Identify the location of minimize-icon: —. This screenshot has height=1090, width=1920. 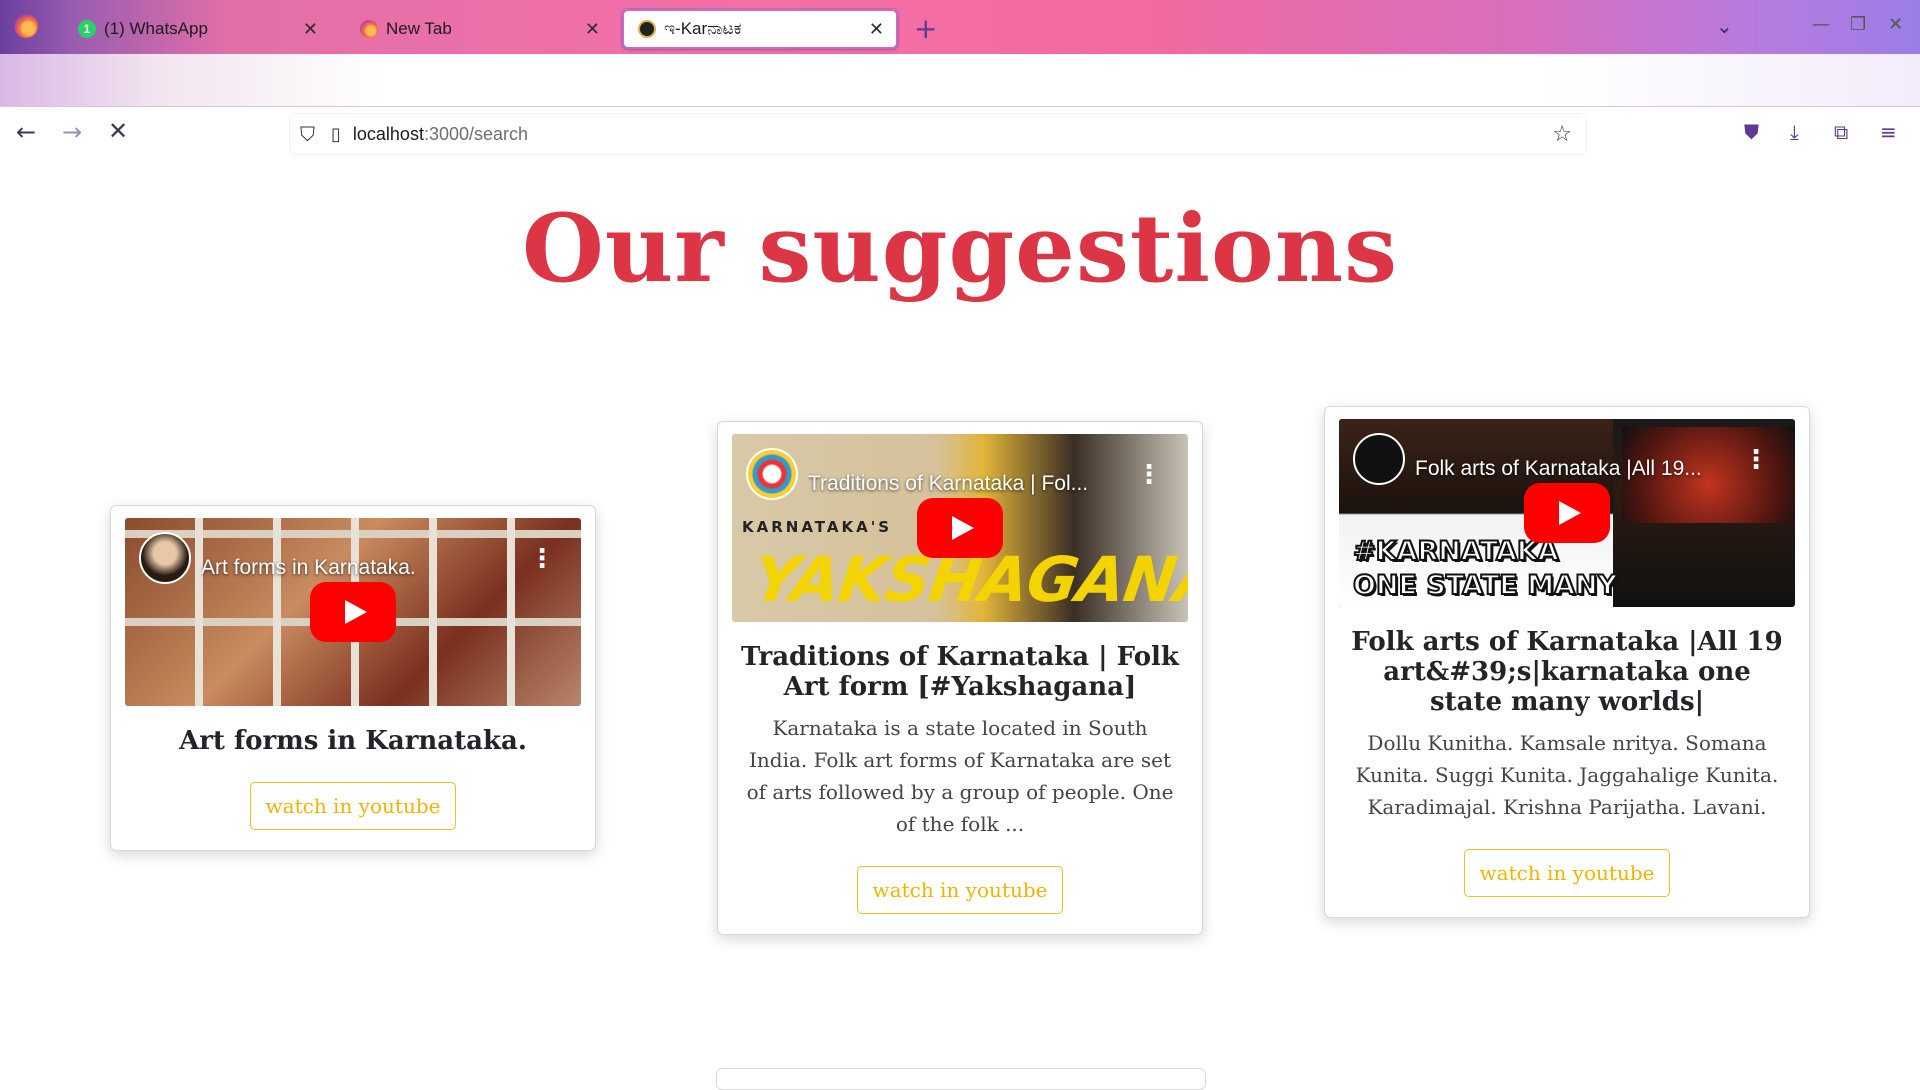
(1821, 24).